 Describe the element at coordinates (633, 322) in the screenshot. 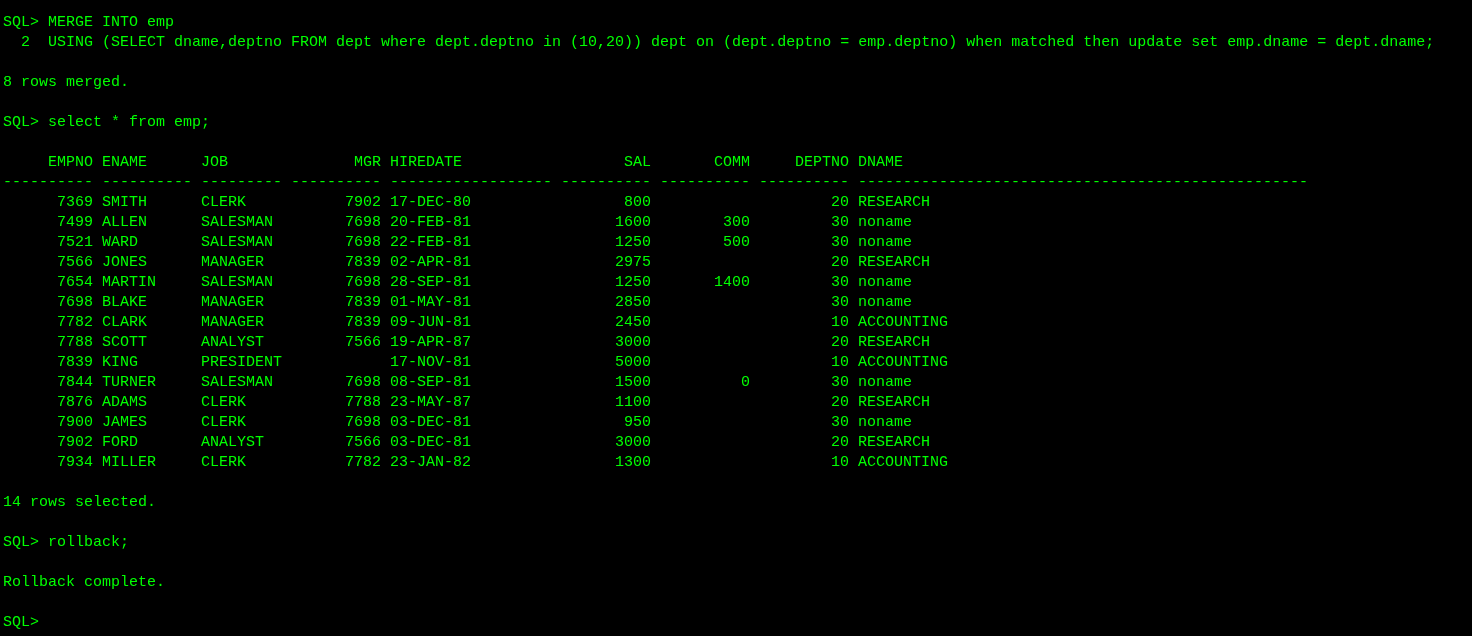

I see `table-cell: 2450` at that location.